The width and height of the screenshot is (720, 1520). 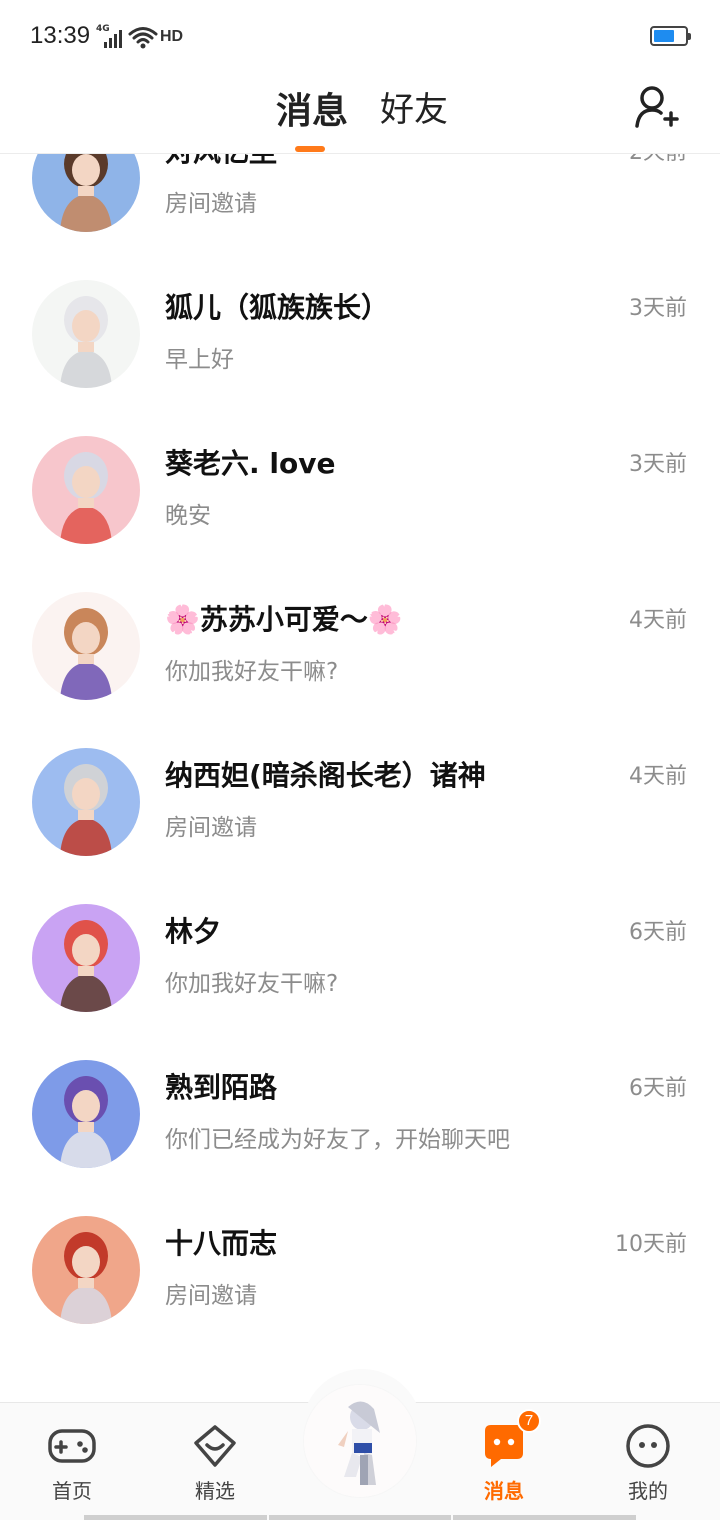 What do you see at coordinates (360, 490) in the screenshot?
I see `conversation-row: 葵老六. love 晚安 3天前` at bounding box center [360, 490].